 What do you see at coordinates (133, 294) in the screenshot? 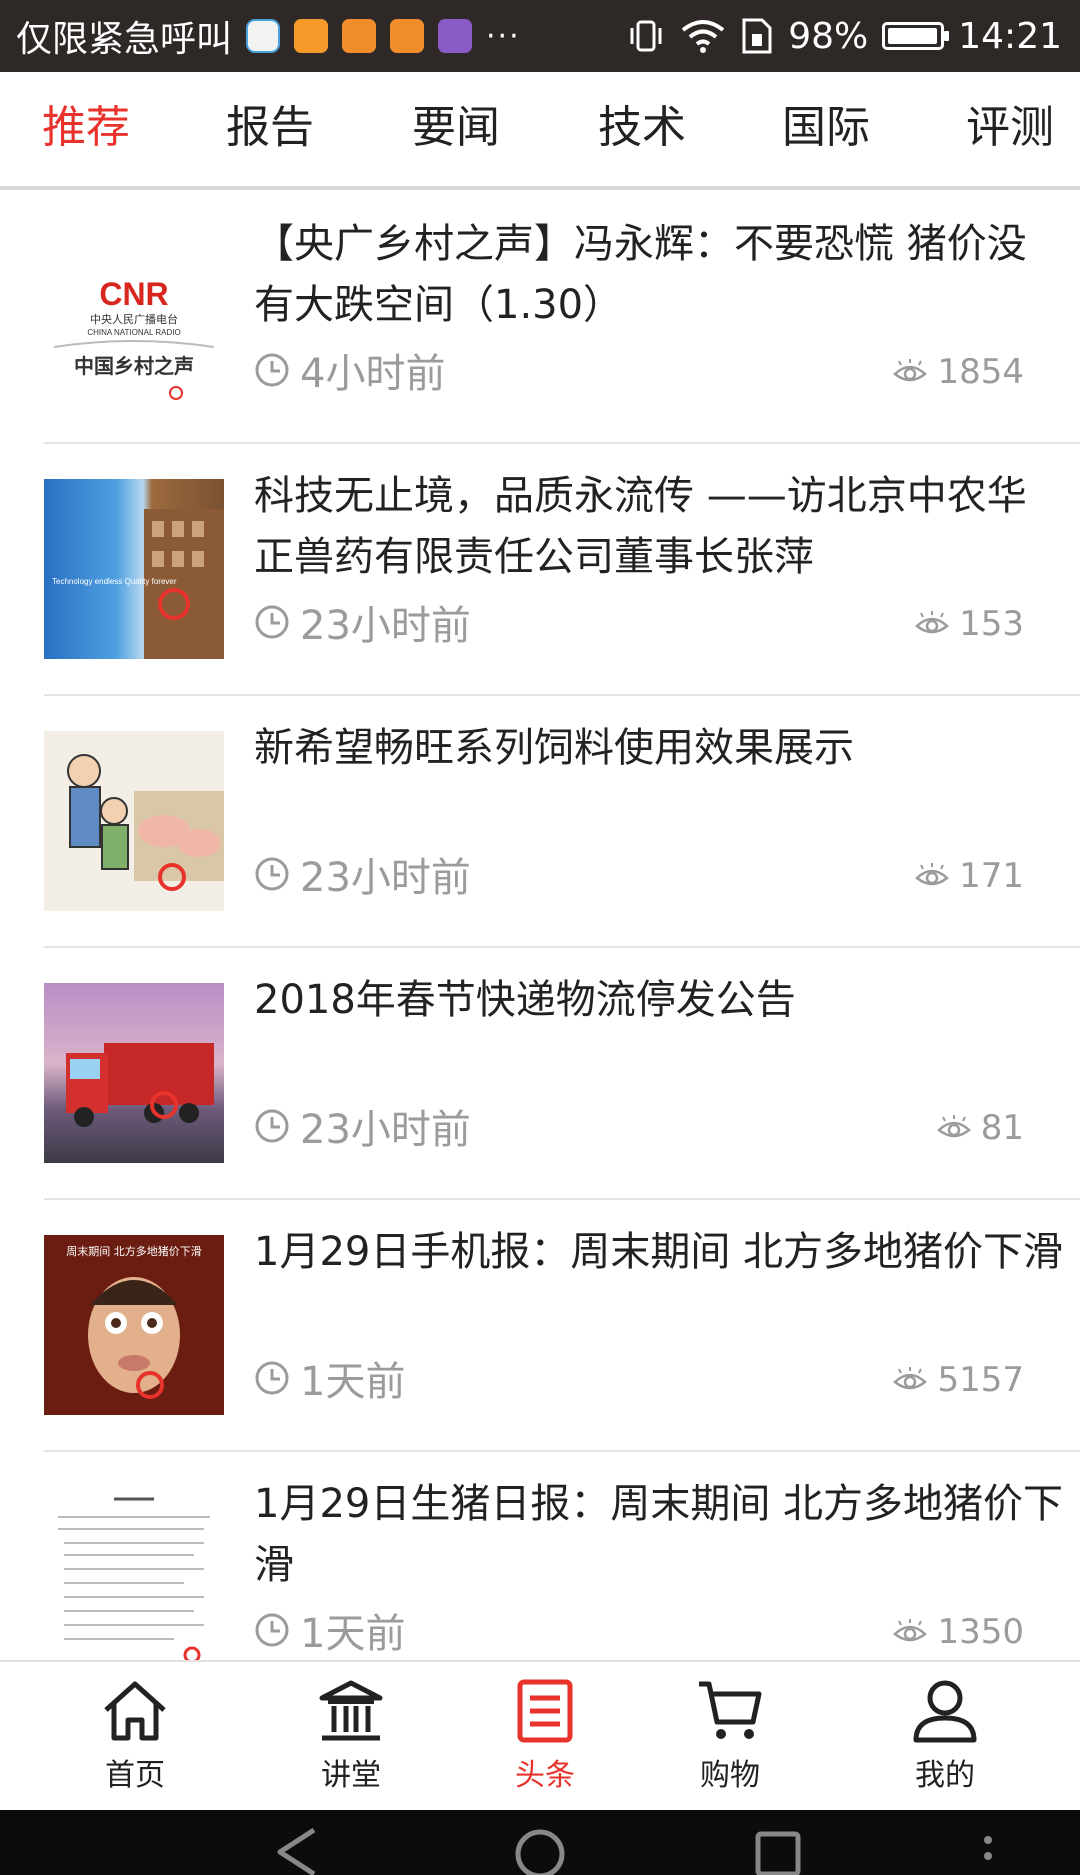
I see `cnr-logo-text: CNR` at bounding box center [133, 294].